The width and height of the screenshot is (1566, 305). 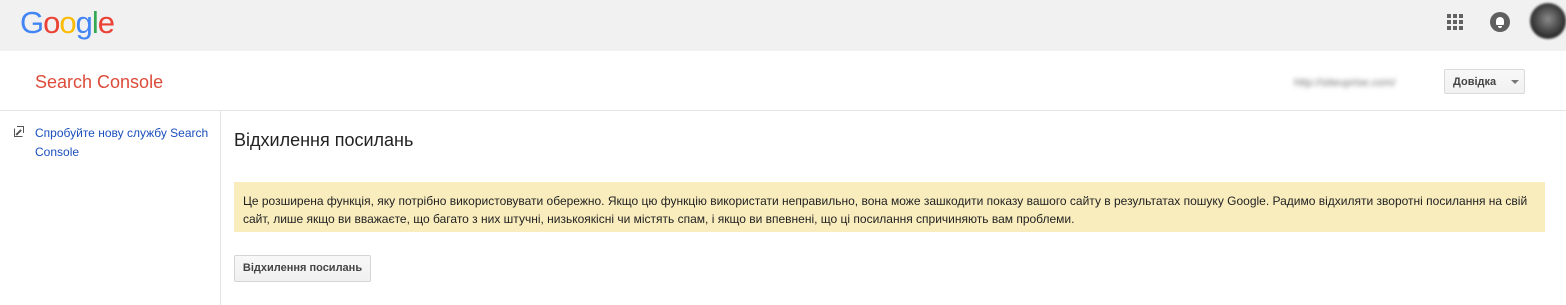 What do you see at coordinates (783, 110) in the screenshot?
I see `header-divider` at bounding box center [783, 110].